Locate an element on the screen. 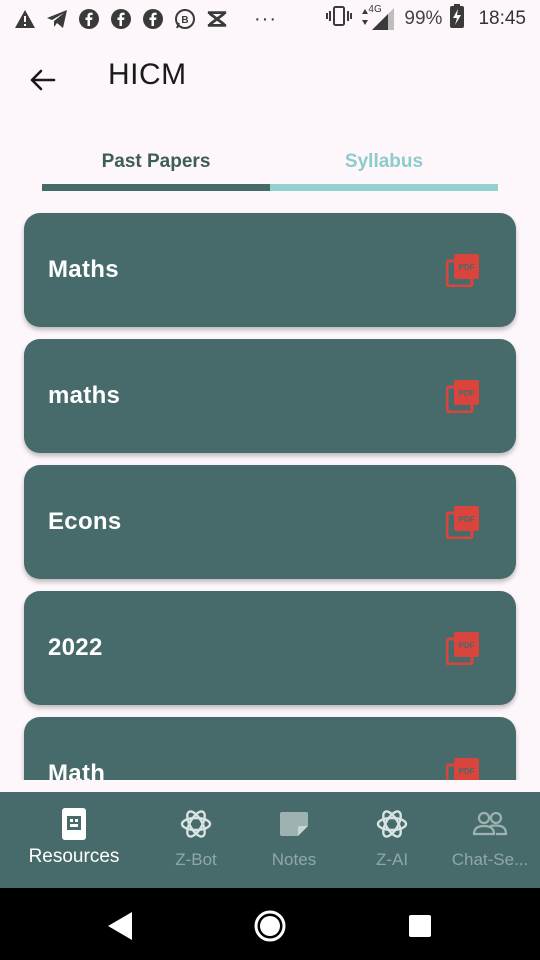 The width and height of the screenshot is (540, 960). battery-percent: 99% is located at coordinates (423, 18).